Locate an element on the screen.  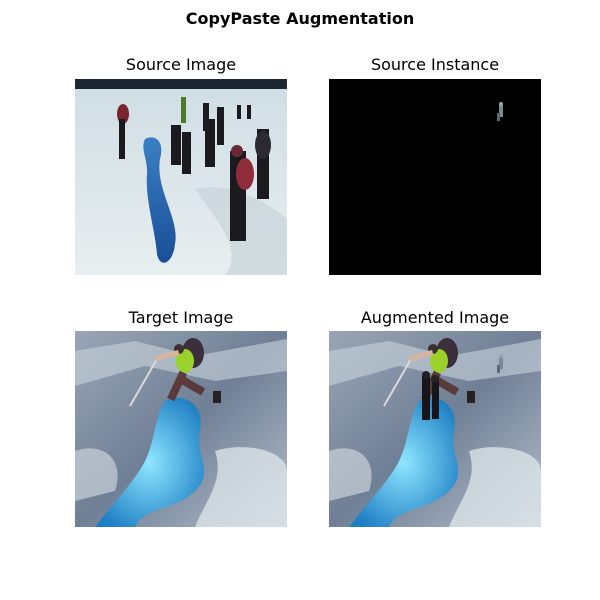
panel-title-source-instance: Source Instance is located at coordinates (435, 64).